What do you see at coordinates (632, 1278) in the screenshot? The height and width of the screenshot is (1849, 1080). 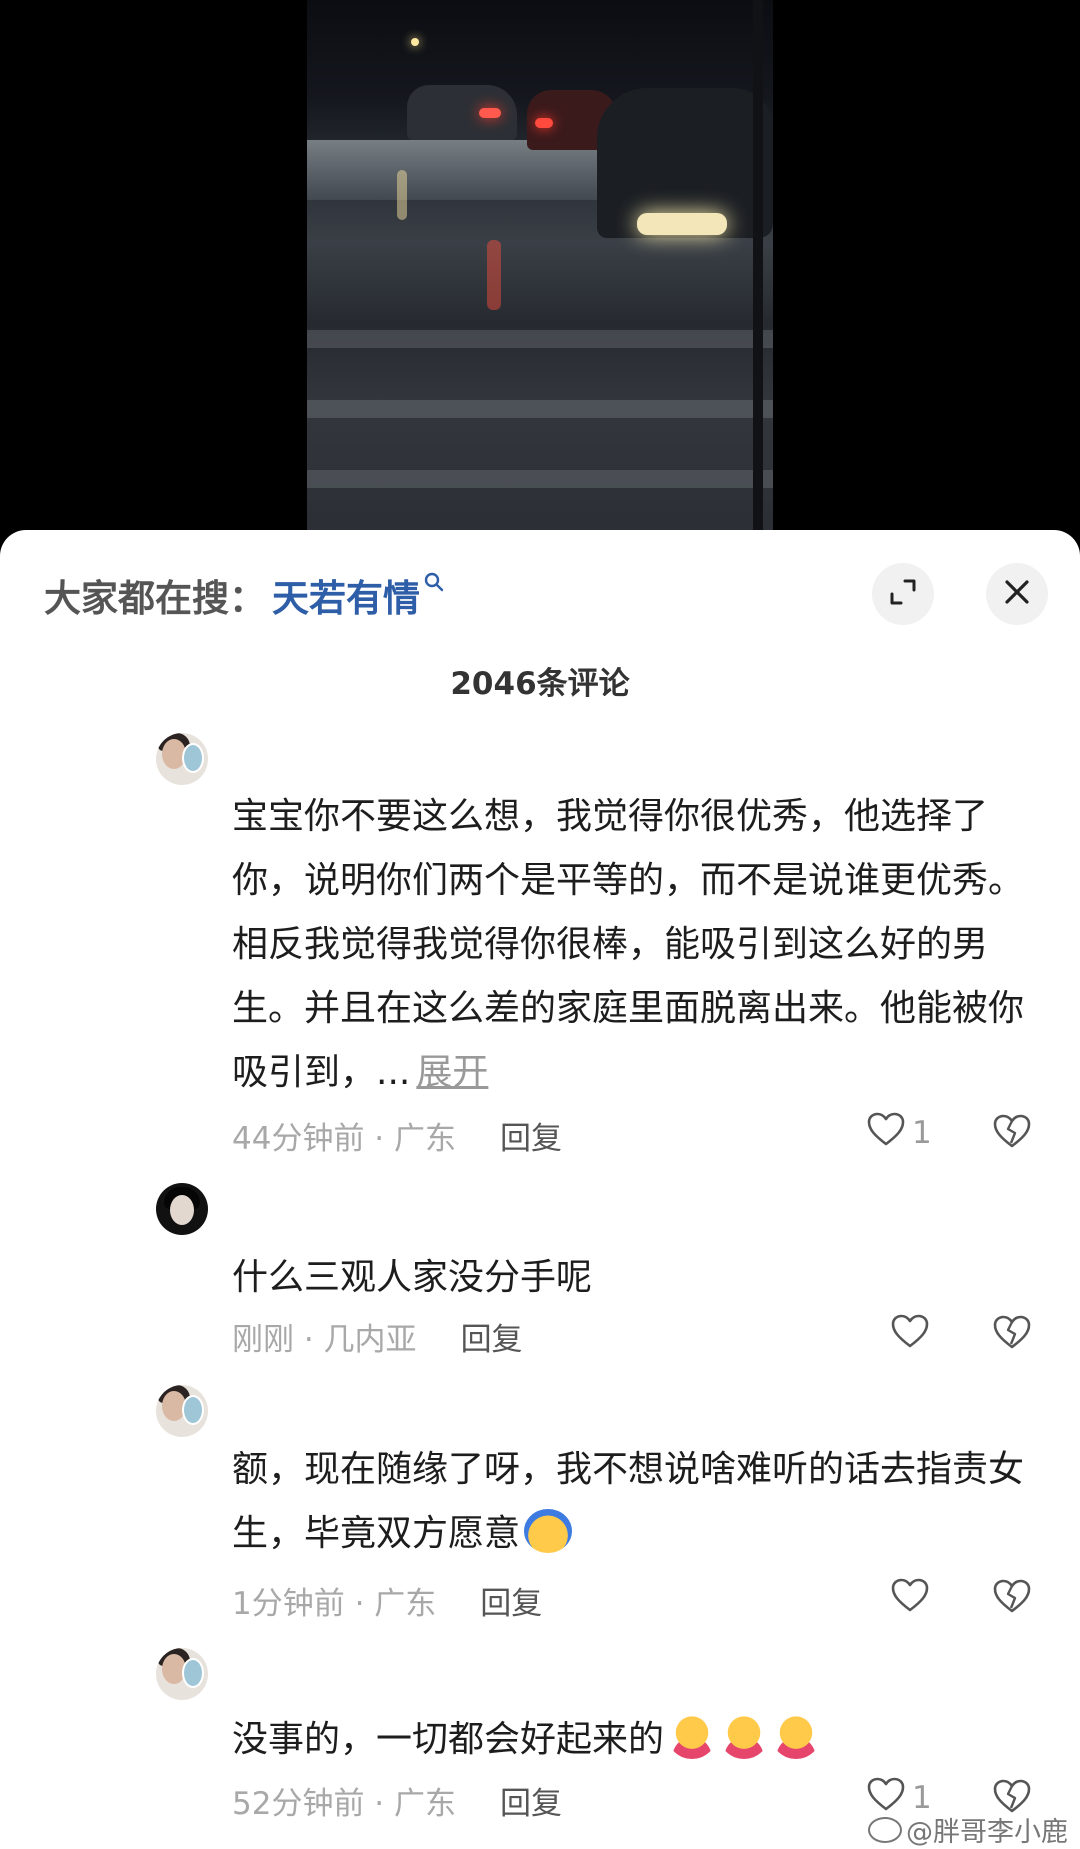 I see `comment-text: 什么三观人家没分手呢` at bounding box center [632, 1278].